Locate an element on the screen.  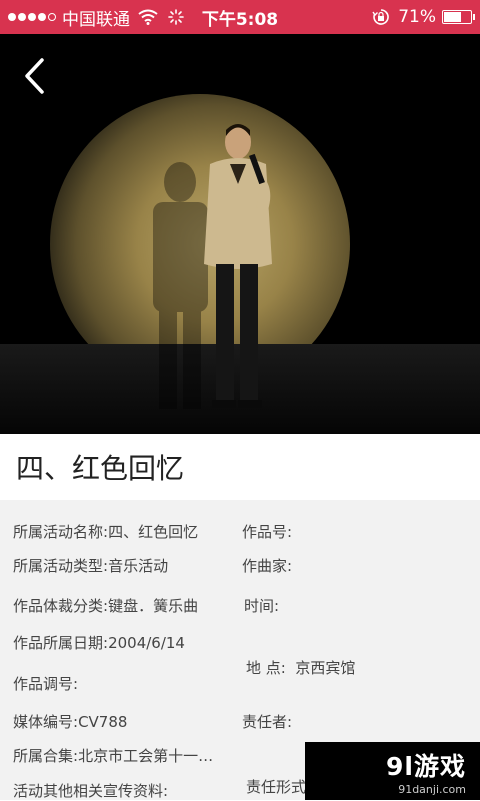
field-value: CV788 is located at coordinates (103, 722).